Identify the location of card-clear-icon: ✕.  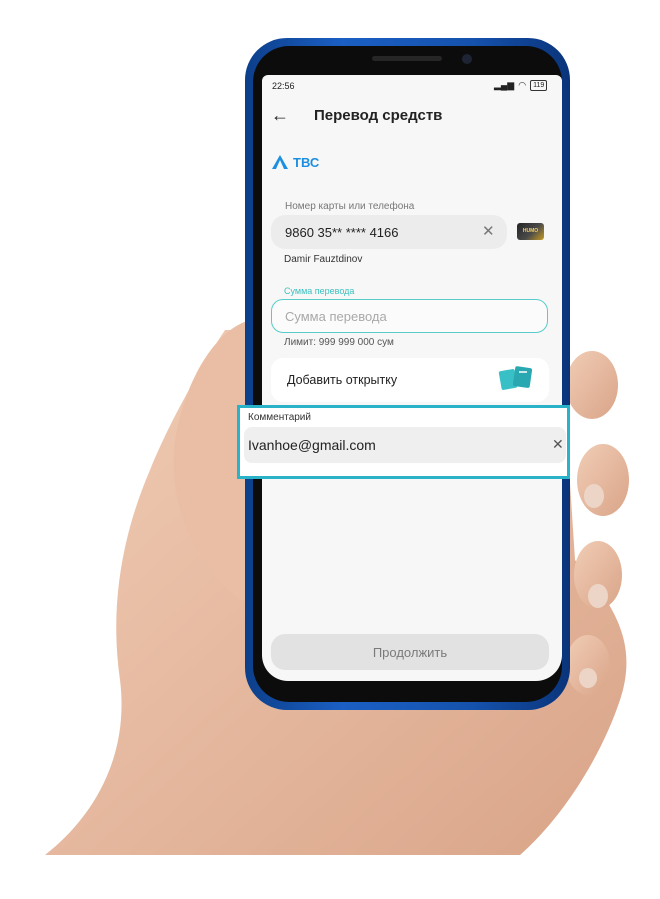
(488, 231).